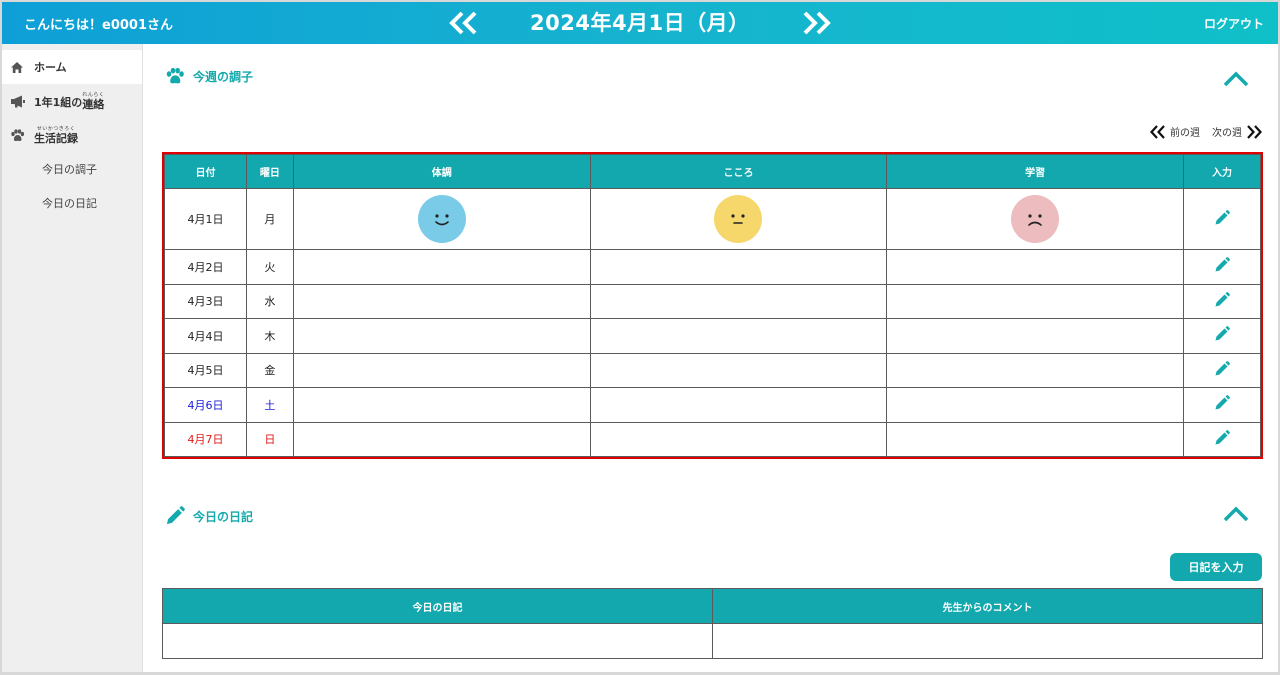  I want to click on life-record-ruby: せいかつきろく, so click(56, 128).